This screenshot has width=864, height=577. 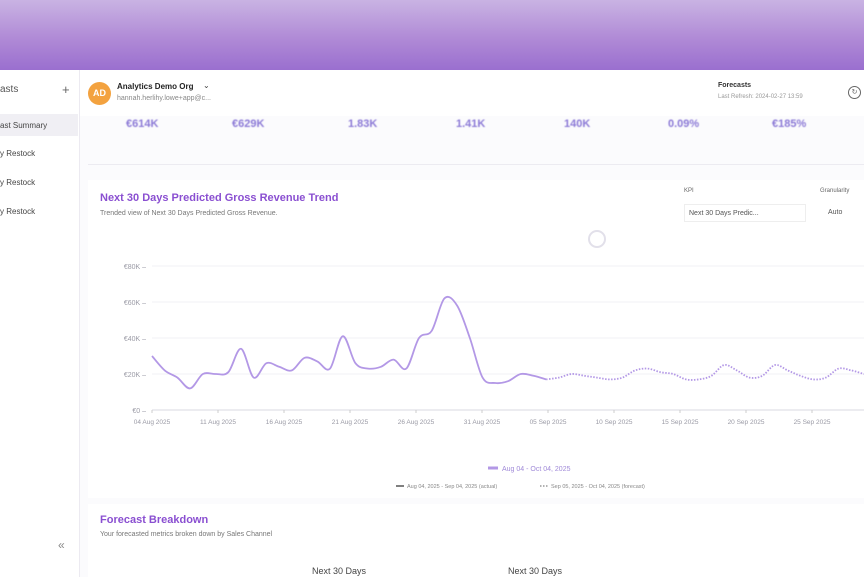 What do you see at coordinates (61, 545) in the screenshot?
I see `double-chevron-left-icon: «` at bounding box center [61, 545].